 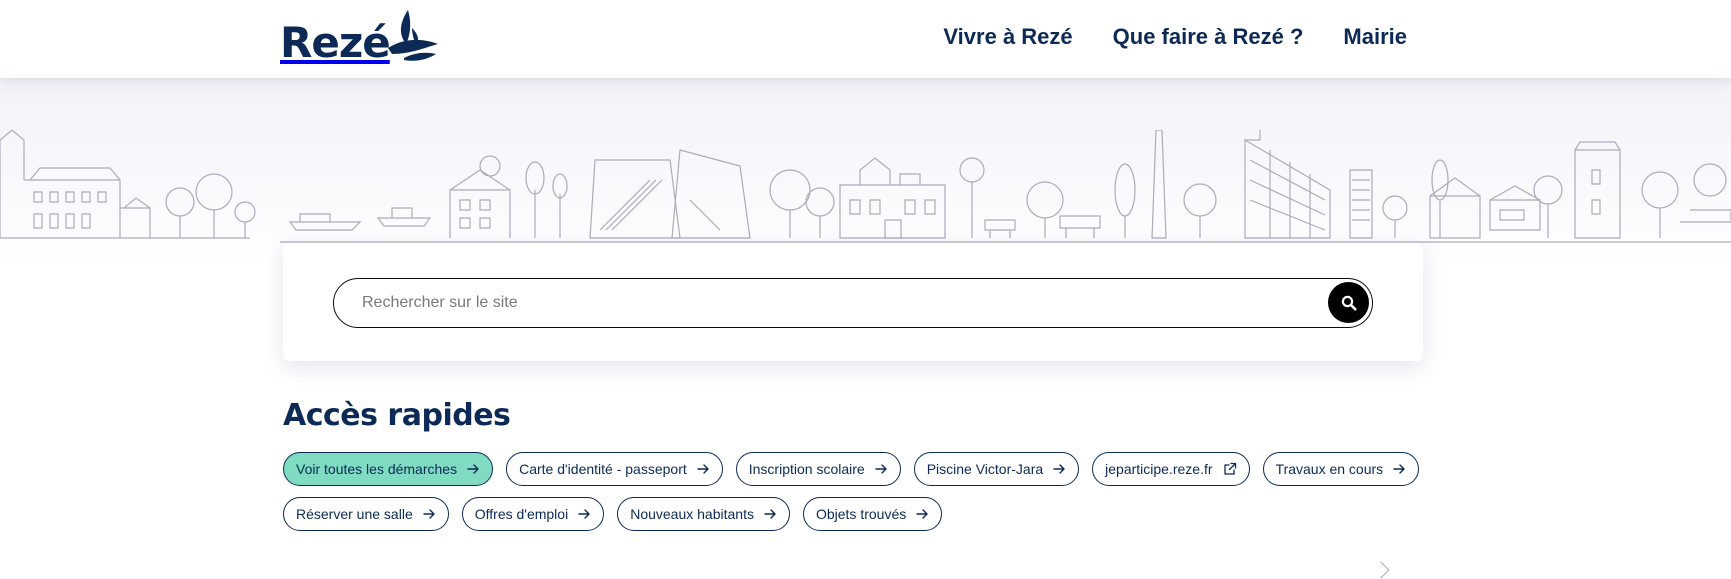 I want to click on quick-link-nouveaux-habitants: Nouveaux habitants, so click(x=703, y=514).